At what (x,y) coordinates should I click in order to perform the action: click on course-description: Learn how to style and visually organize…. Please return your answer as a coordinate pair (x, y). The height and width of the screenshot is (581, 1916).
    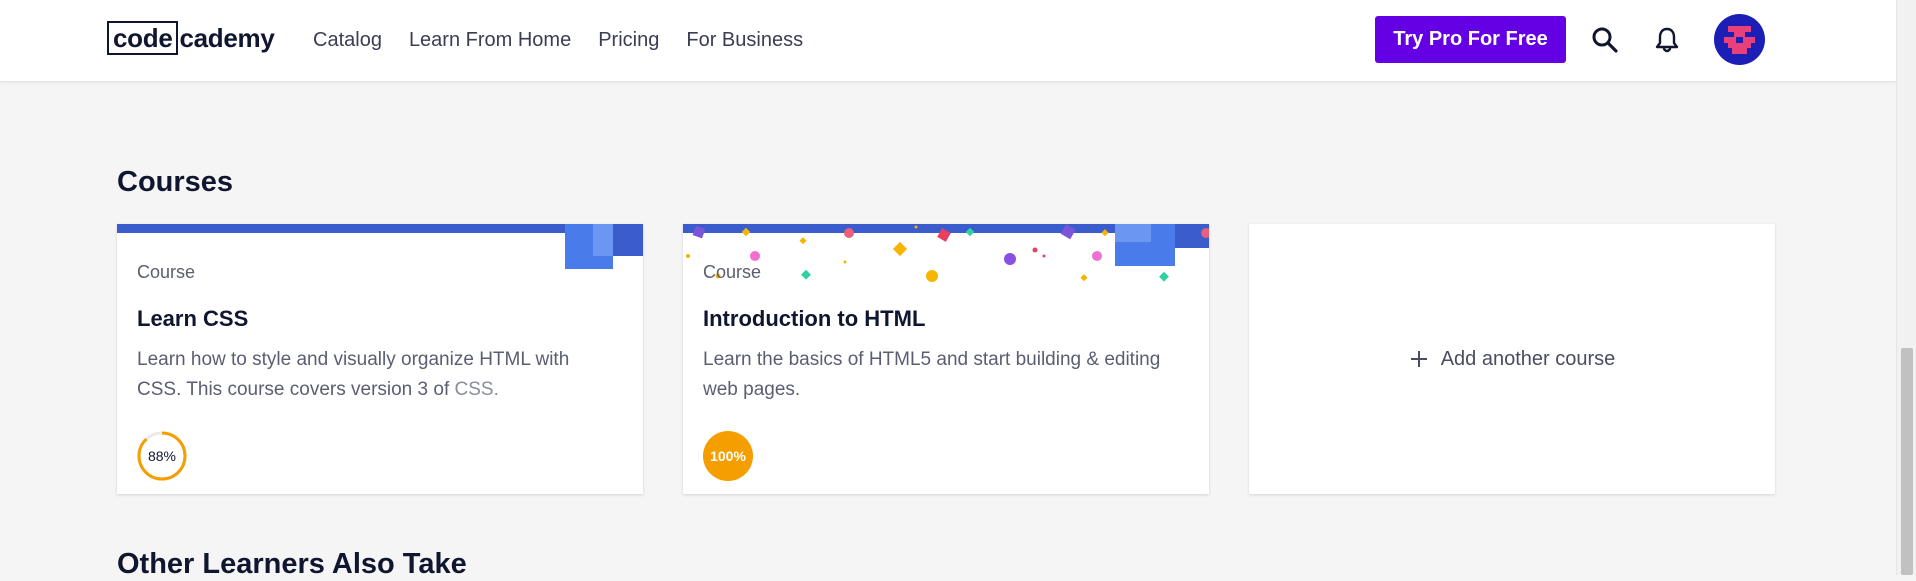
    Looking at the image, I should click on (353, 374).